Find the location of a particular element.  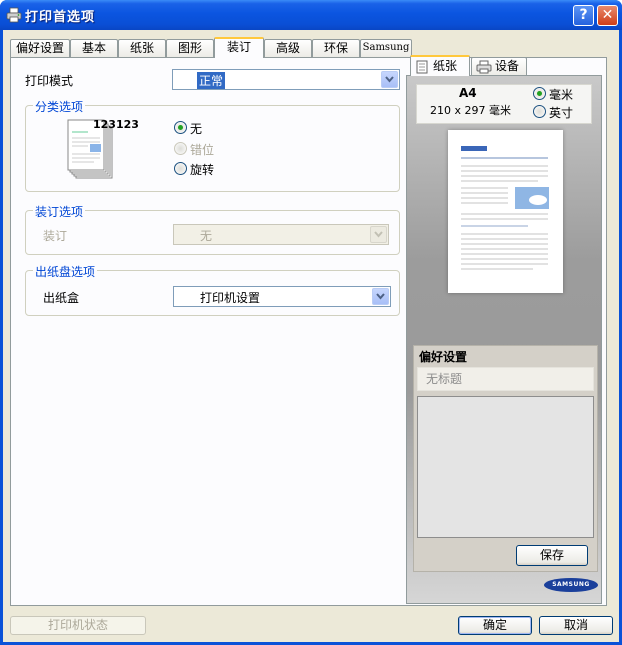

tab-advanced: 高级 is located at coordinates (288, 48).